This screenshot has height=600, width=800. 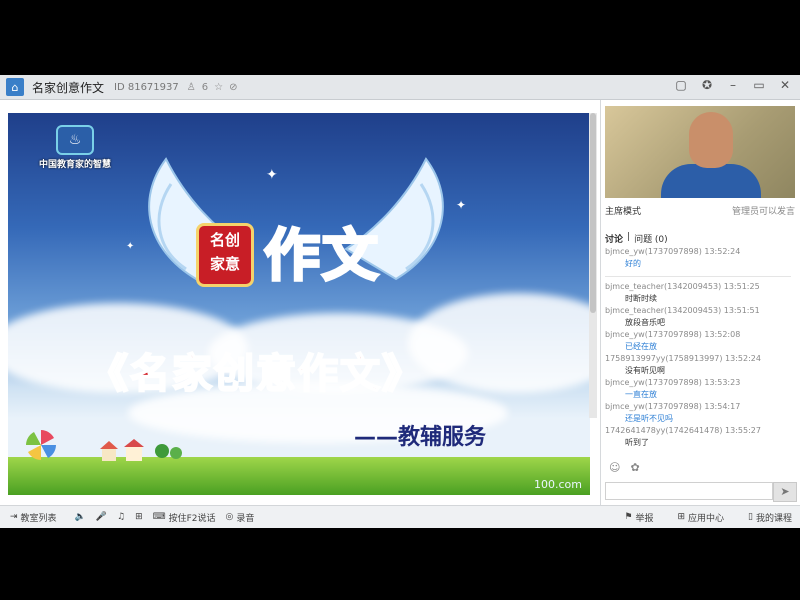 What do you see at coordinates (681, 85) in the screenshot?
I see `skin-icon: ▢` at bounding box center [681, 85].